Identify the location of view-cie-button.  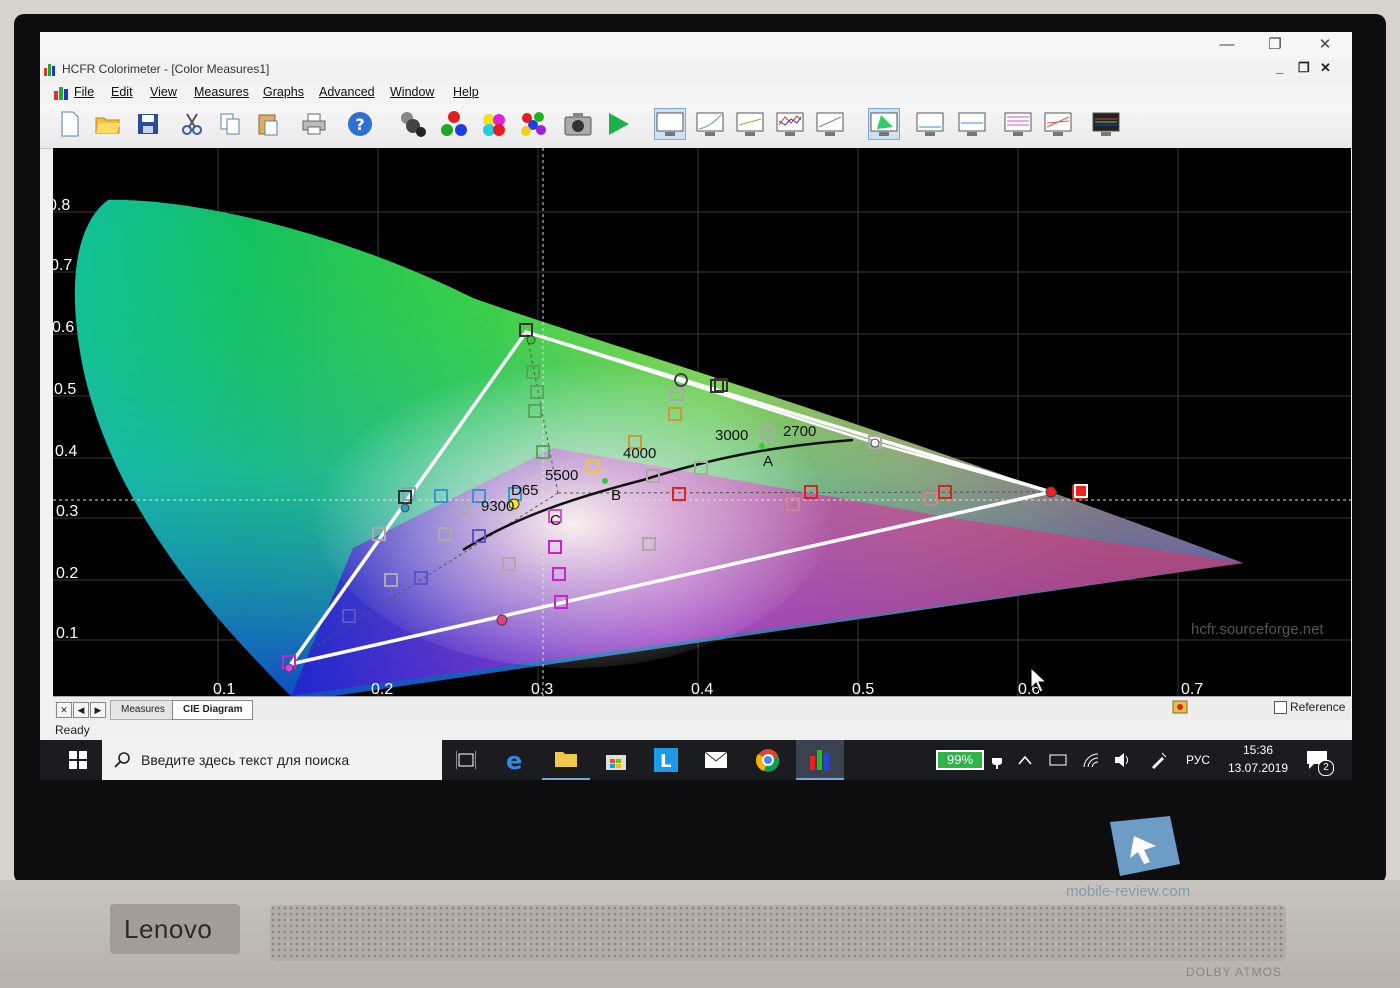
(884, 124).